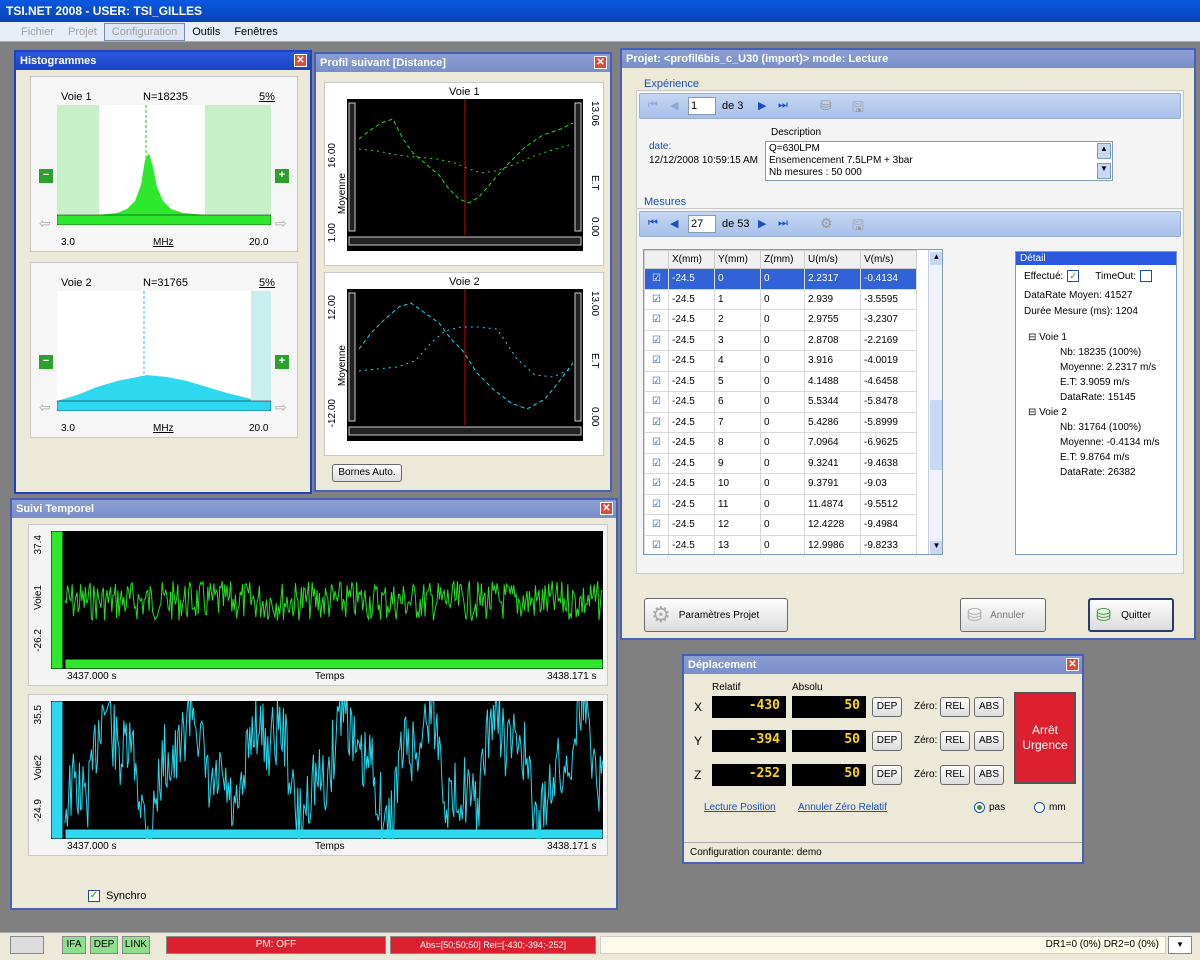 The image size is (1200, 960). What do you see at coordinates (979, 807) in the screenshot?
I see `radio-pas-icon` at bounding box center [979, 807].